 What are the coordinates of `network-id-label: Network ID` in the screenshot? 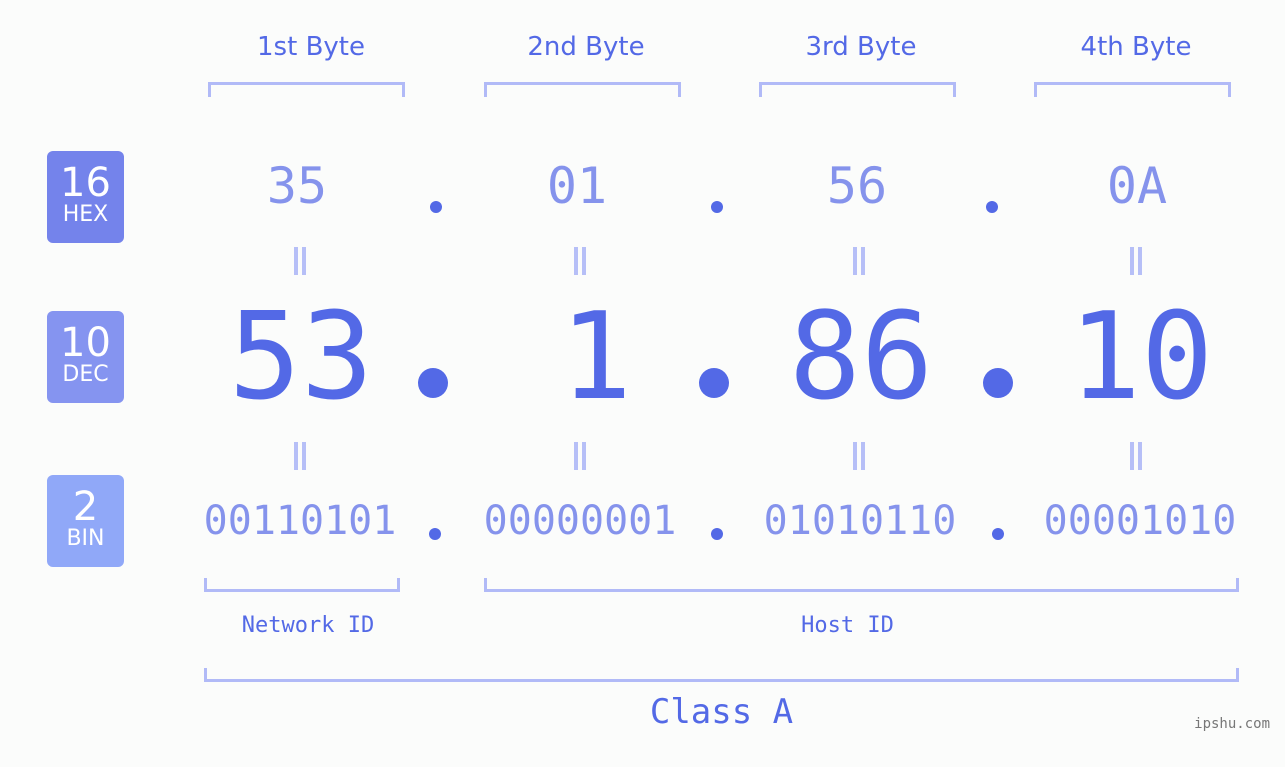 It's located at (308, 625).